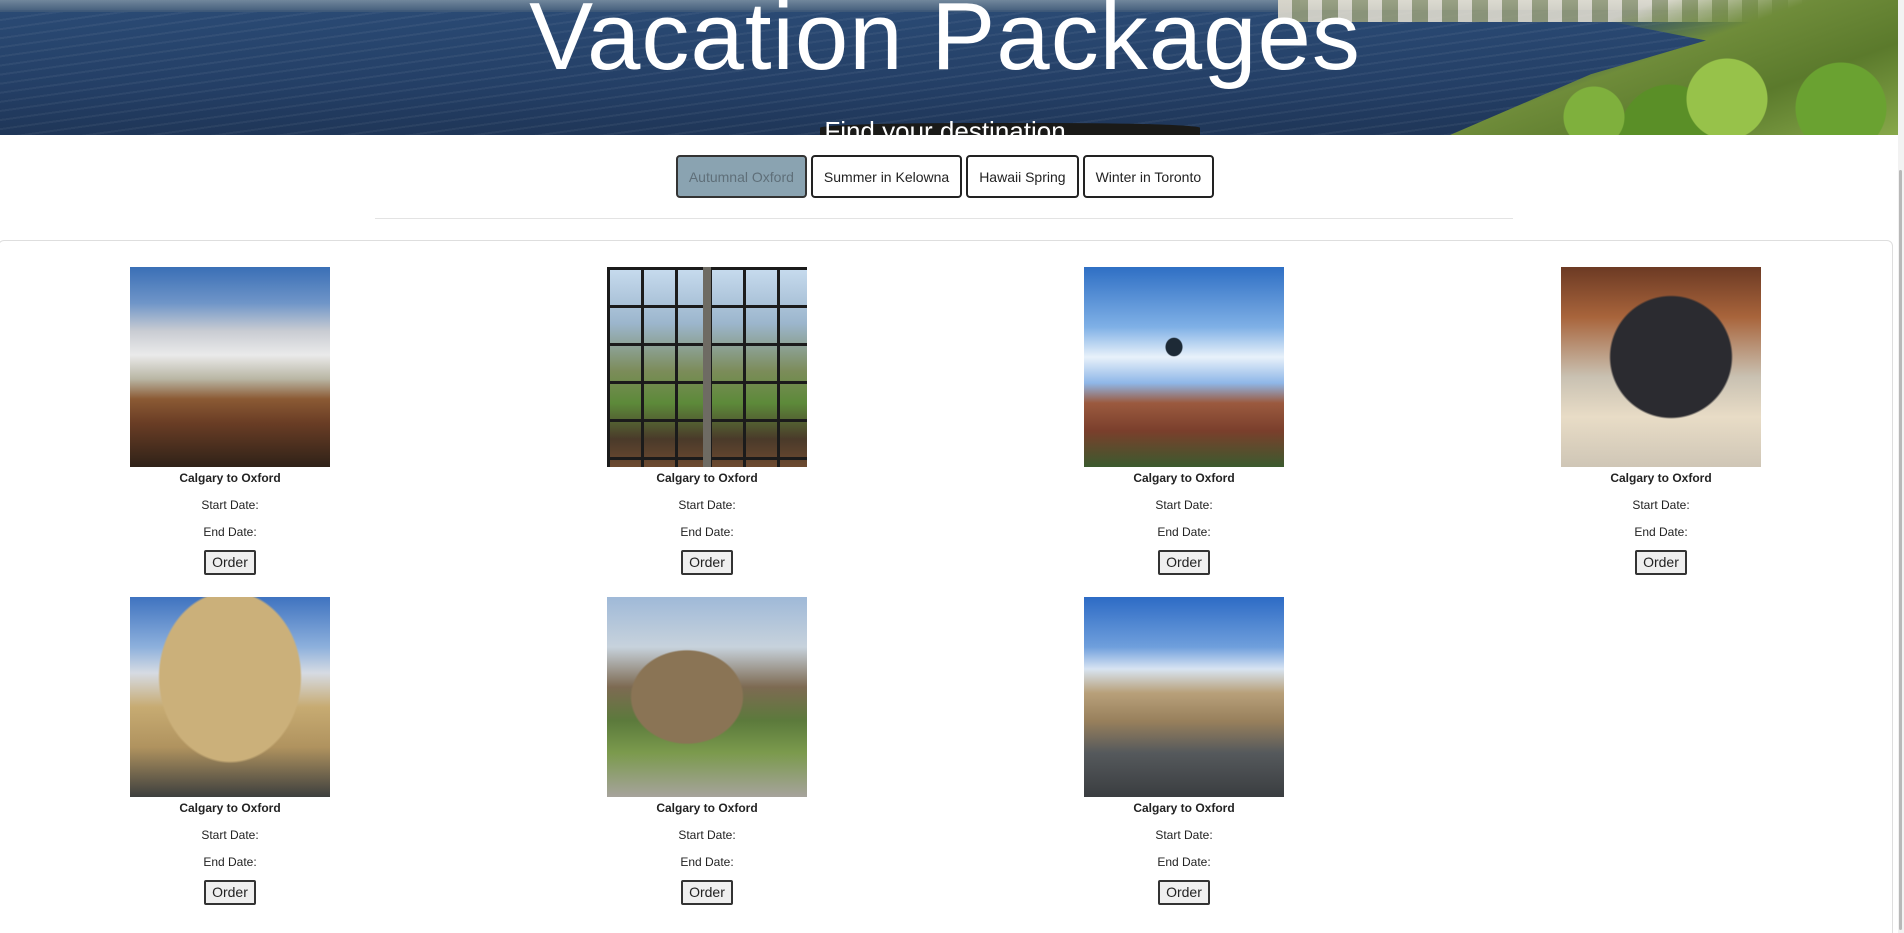 The image size is (1904, 933). I want to click on page-scrollbar, so click(1901, 466).